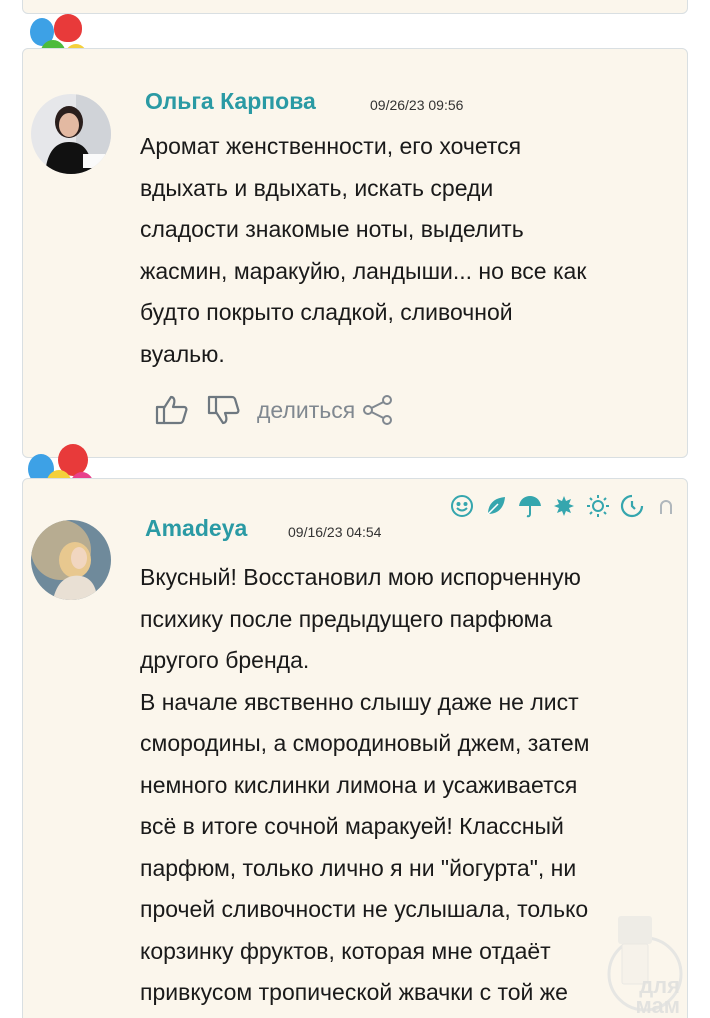 Image resolution: width=710 pixels, height=1018 pixels. What do you see at coordinates (358, 867) in the screenshot?
I see `review-text-line: парфюм, только лично я ни "йогурта", ни` at bounding box center [358, 867].